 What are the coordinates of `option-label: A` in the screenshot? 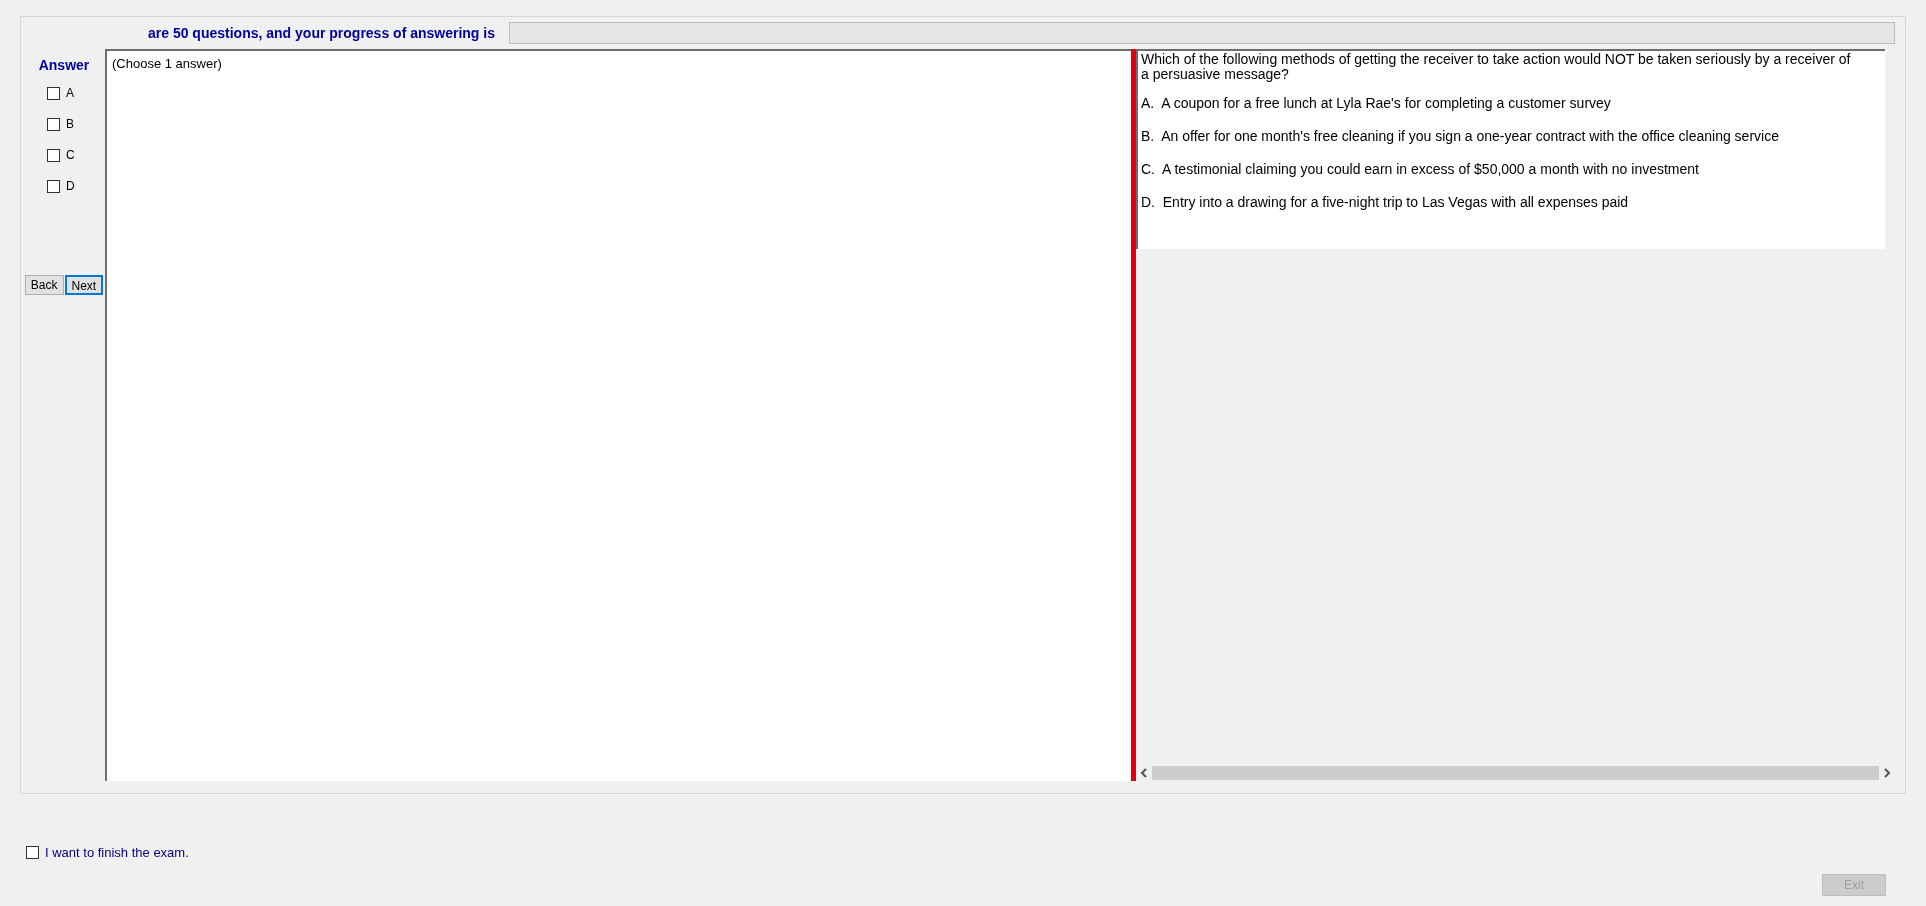 It's located at (70, 93).